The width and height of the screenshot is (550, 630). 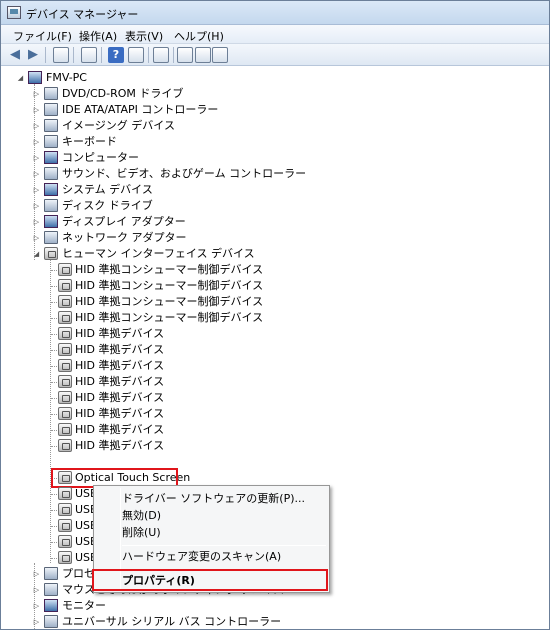 What do you see at coordinates (84, 605) in the screenshot?
I see `tree-category-label: モニター` at bounding box center [84, 605].